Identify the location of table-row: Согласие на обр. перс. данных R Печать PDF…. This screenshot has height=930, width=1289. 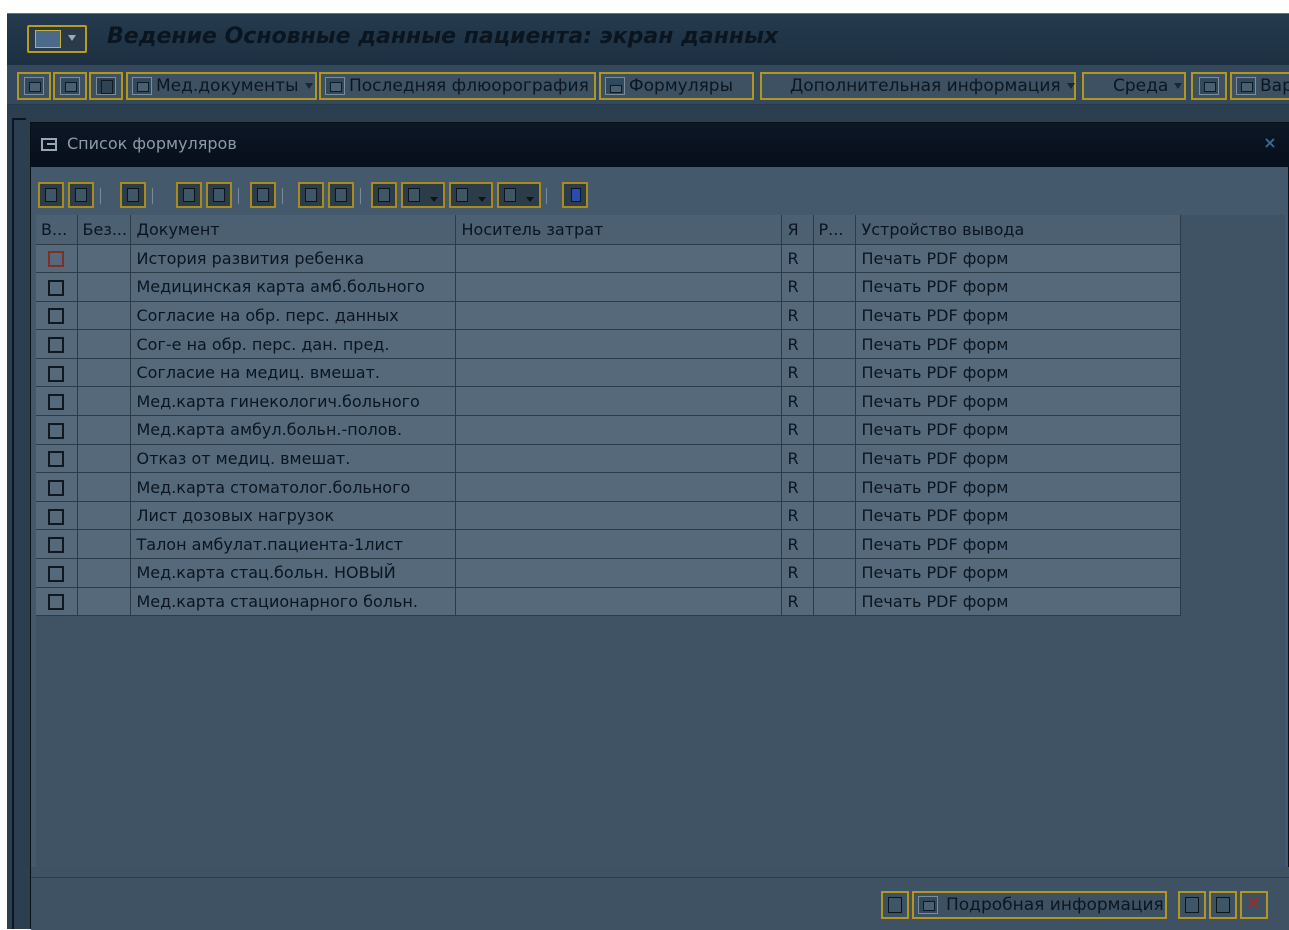
(608, 316).